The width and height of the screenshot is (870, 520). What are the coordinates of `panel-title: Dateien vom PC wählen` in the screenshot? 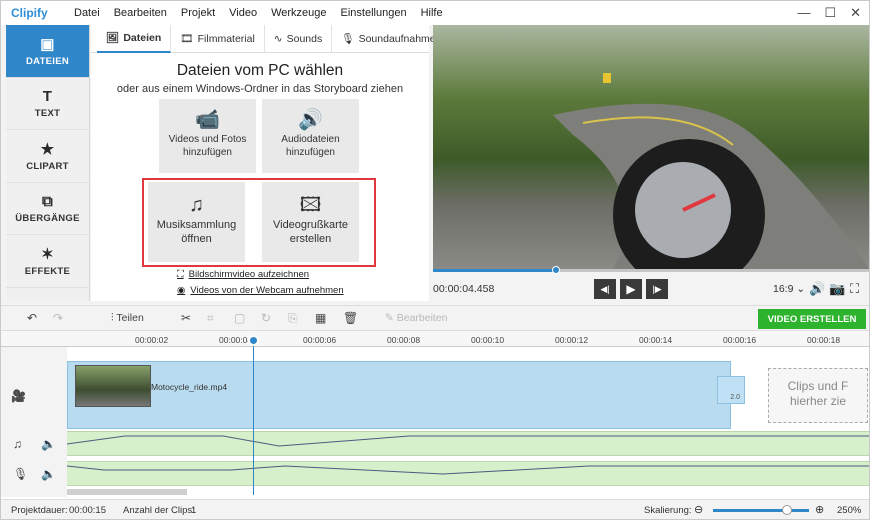 It's located at (260, 70).